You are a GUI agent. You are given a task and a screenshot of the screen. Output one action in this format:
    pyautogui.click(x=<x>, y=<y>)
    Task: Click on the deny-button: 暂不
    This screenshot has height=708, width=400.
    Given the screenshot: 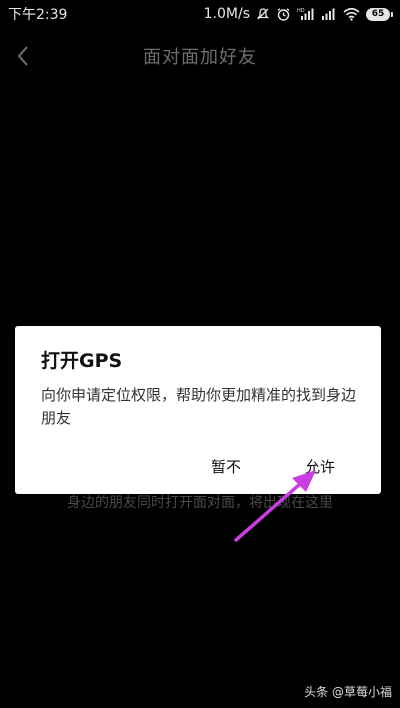 What is the action you would take?
    pyautogui.click(x=226, y=466)
    